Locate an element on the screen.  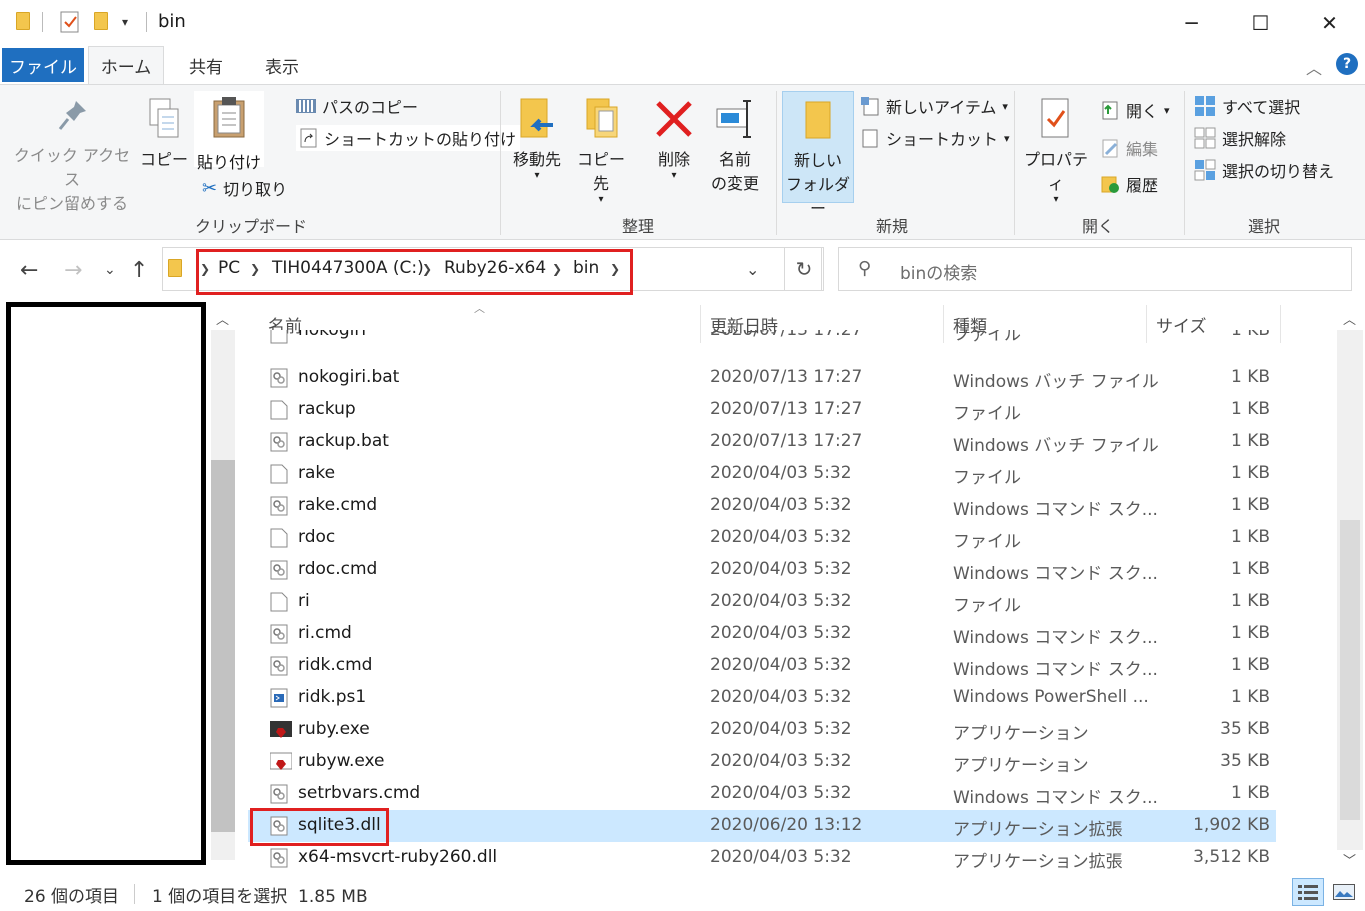
pin-label-2: にピン留めする is located at coordinates (71, 203).